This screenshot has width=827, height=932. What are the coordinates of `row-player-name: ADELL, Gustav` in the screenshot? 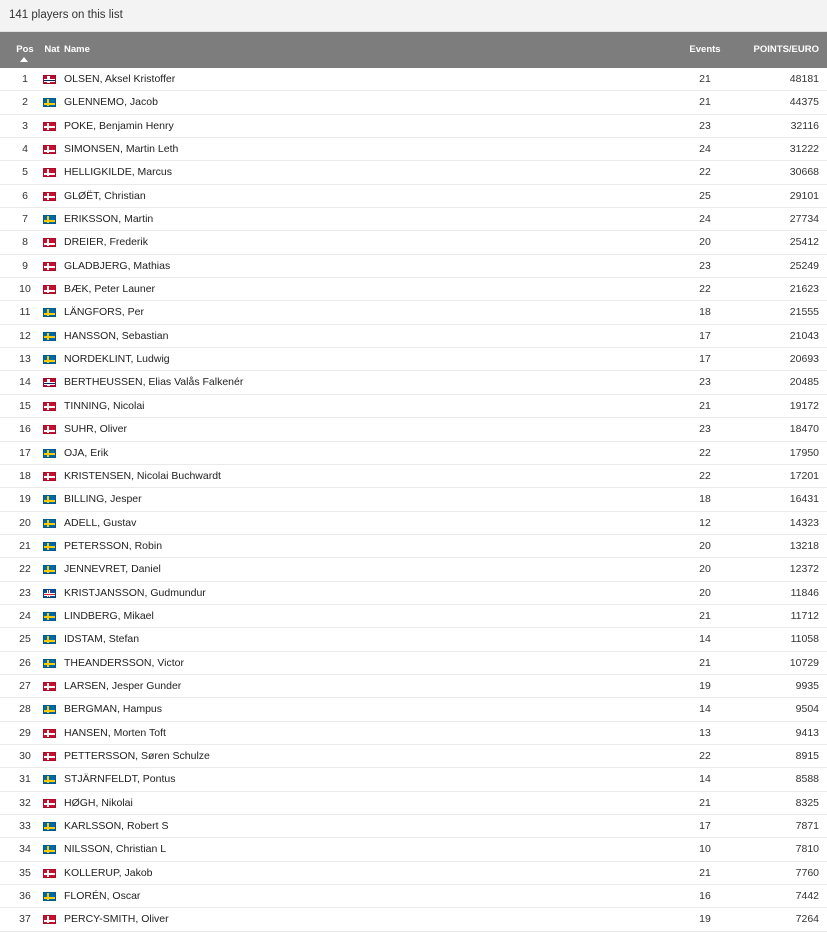 It's located at (100, 523).